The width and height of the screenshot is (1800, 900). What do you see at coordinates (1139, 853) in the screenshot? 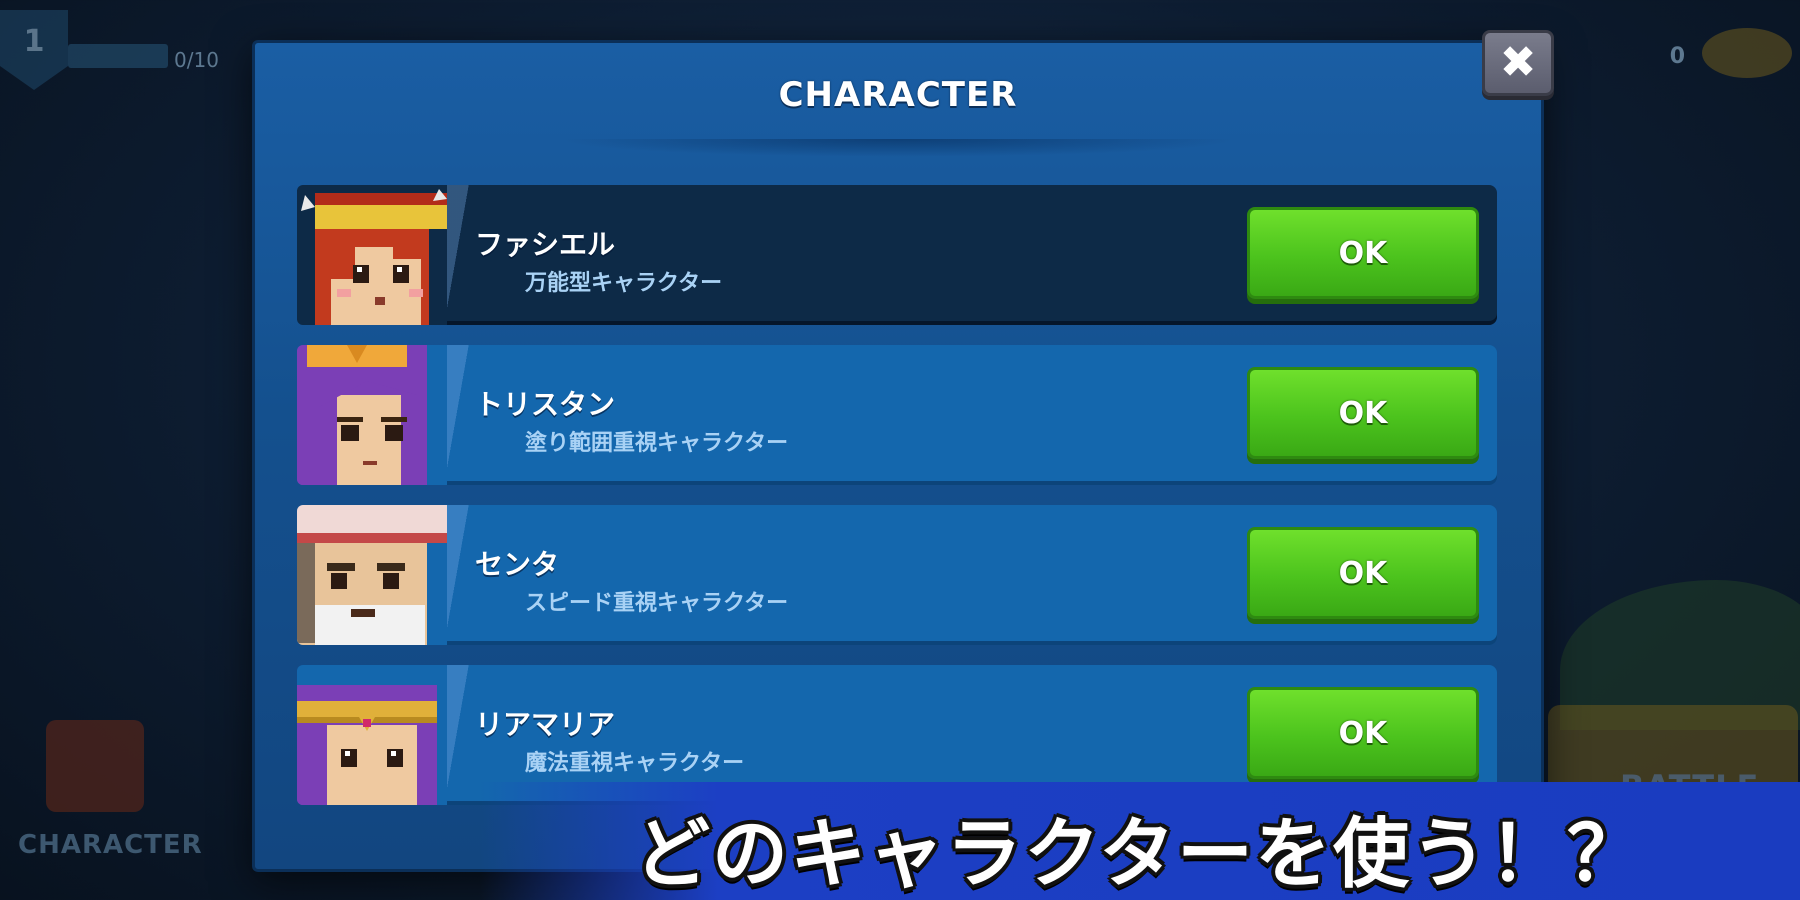
I see `promo-caption: どのキャラクターを使う！？` at bounding box center [1139, 853].